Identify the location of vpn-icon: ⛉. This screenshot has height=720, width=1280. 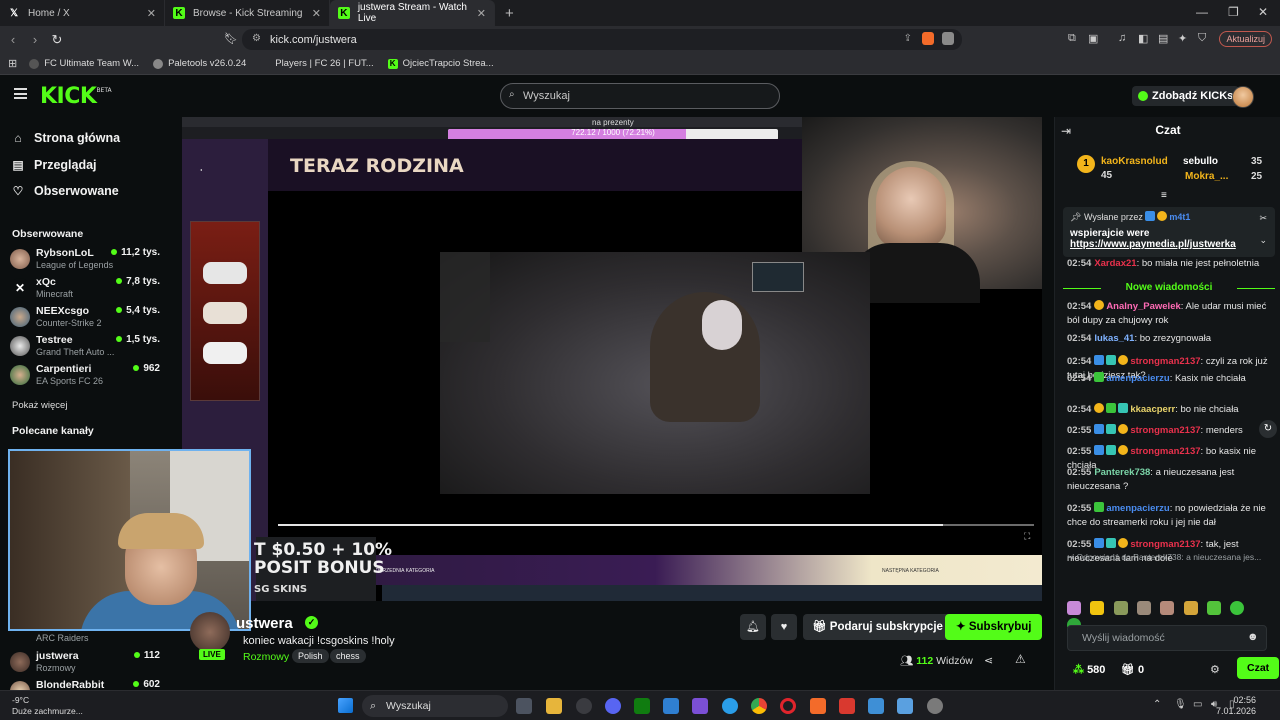
(1202, 38).